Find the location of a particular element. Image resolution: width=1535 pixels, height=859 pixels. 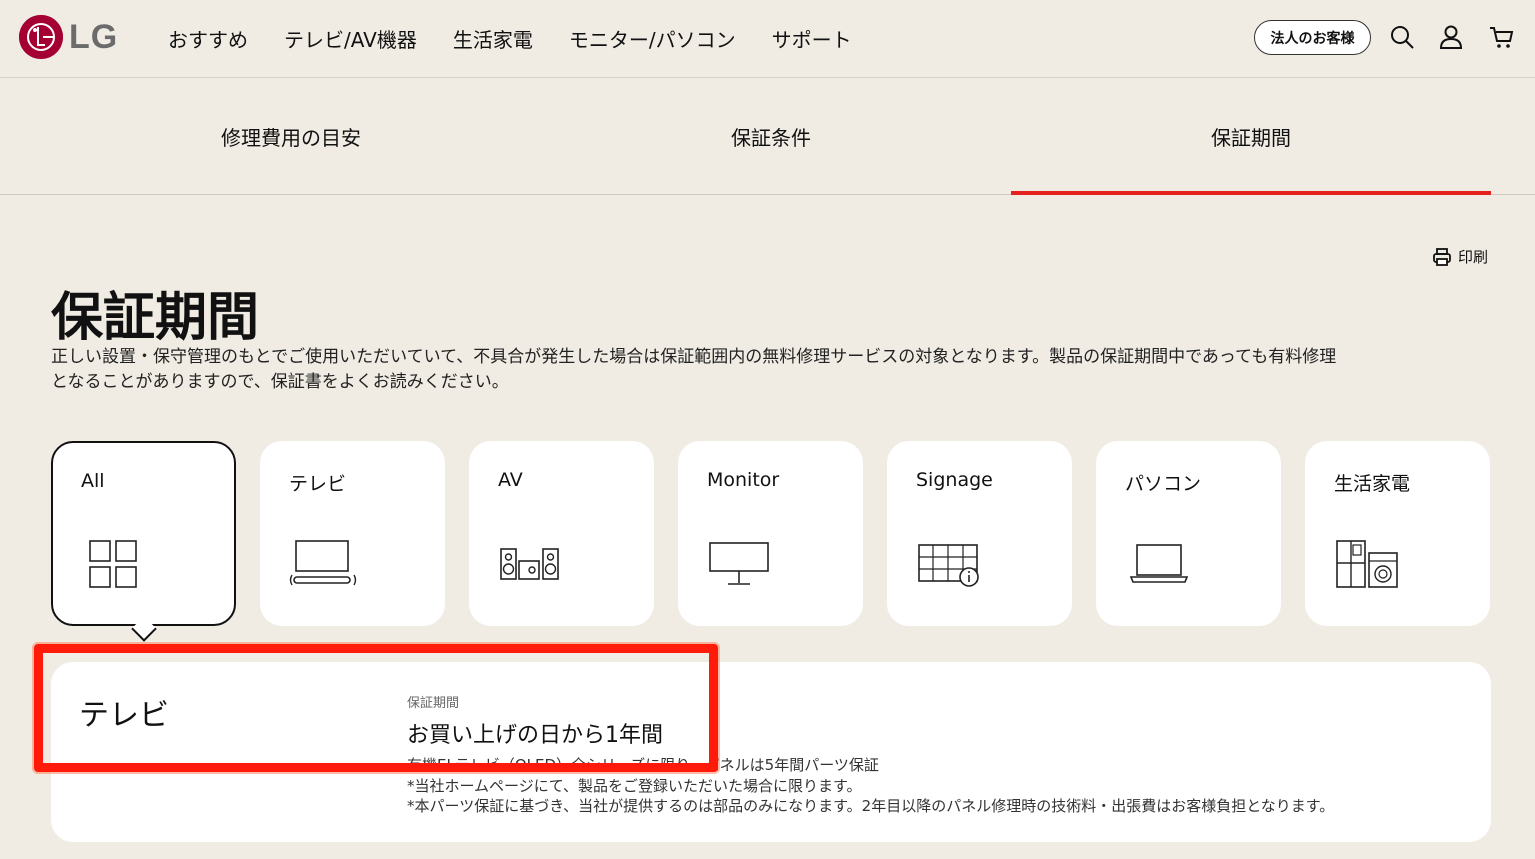

tab-repair-cost: 修理費用の目安 is located at coordinates (291, 136).